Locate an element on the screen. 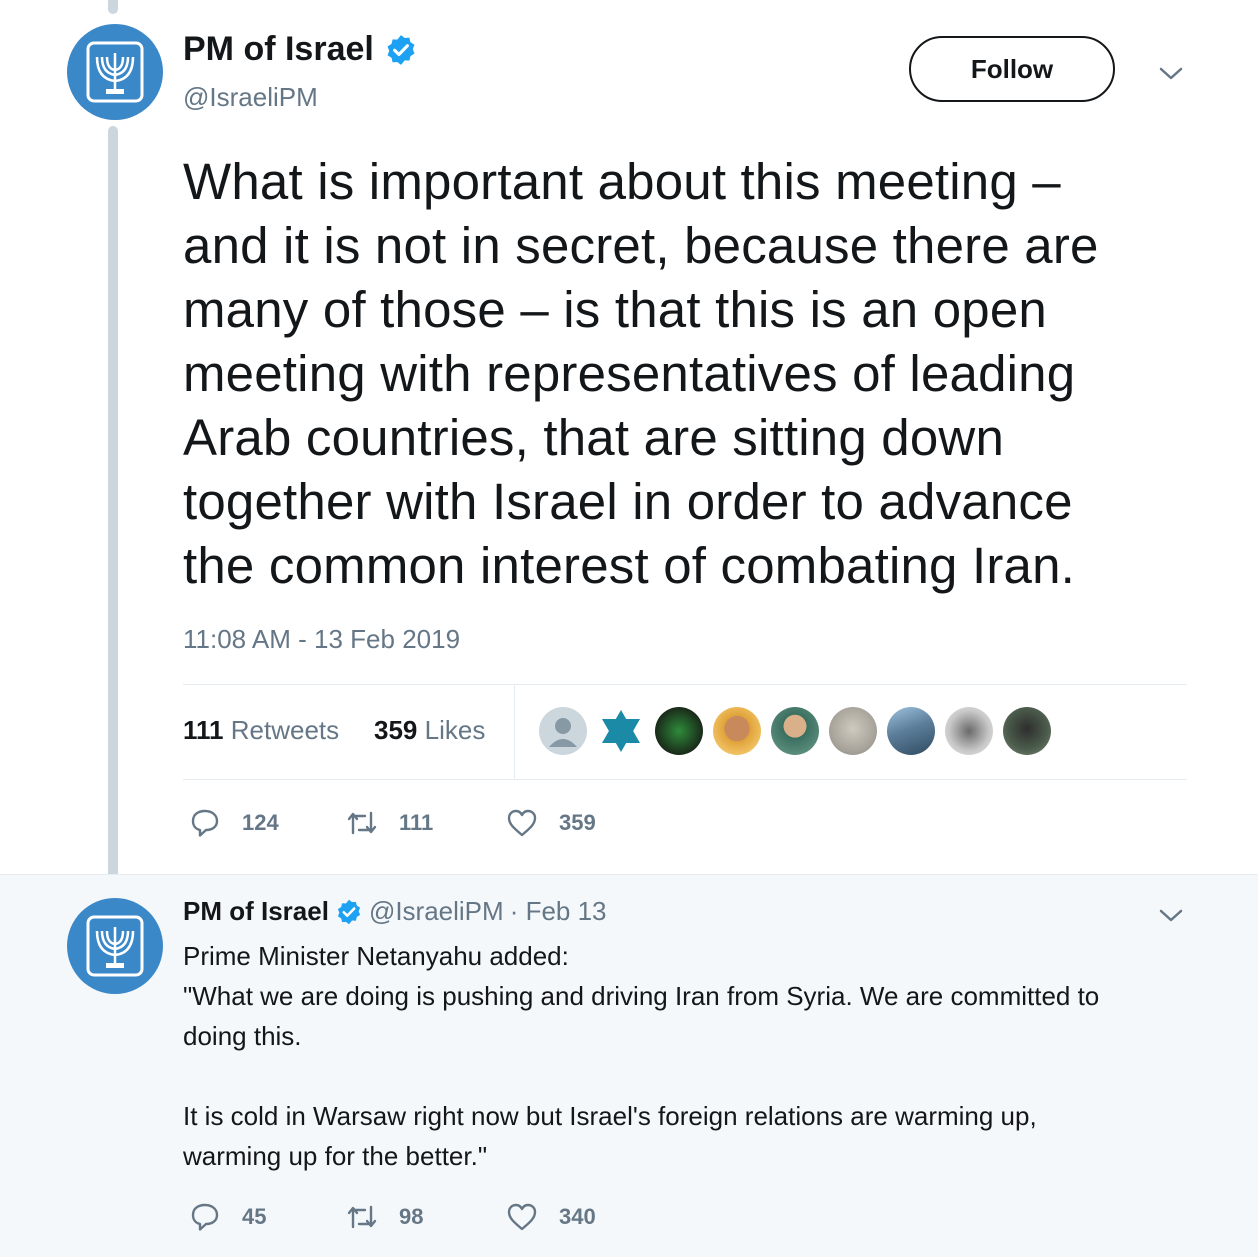 The image size is (1258, 1260). thread-line is located at coordinates (113, 508).